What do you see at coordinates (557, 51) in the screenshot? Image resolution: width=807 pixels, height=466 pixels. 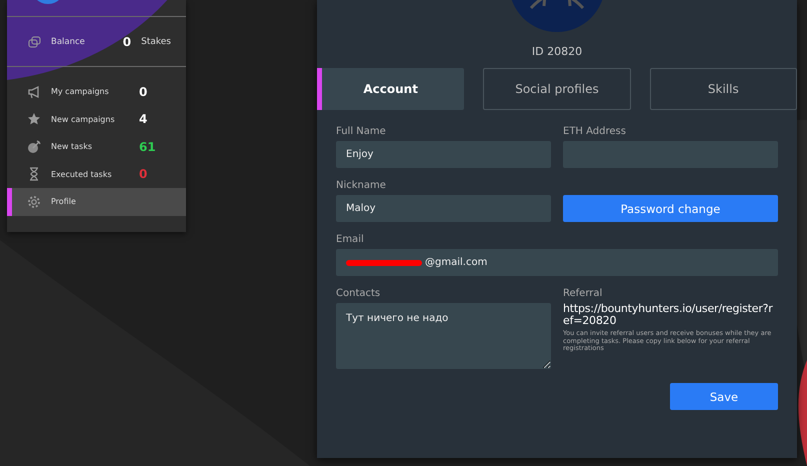 I see `user-id: ID 20820` at bounding box center [557, 51].